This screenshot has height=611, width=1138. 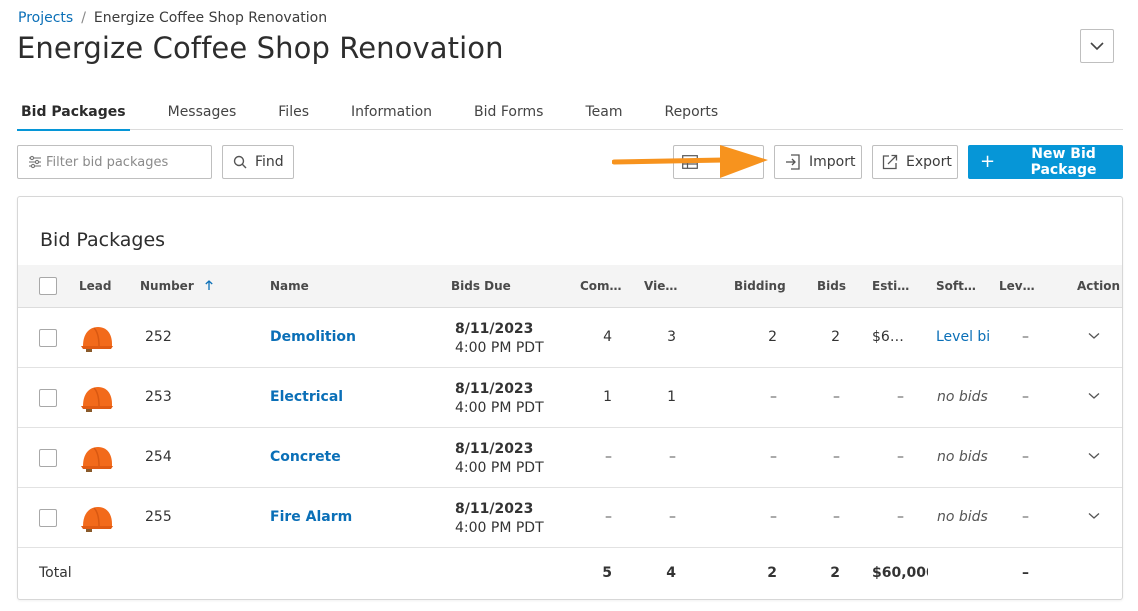 What do you see at coordinates (258, 162) in the screenshot?
I see `find-button: Find` at bounding box center [258, 162].